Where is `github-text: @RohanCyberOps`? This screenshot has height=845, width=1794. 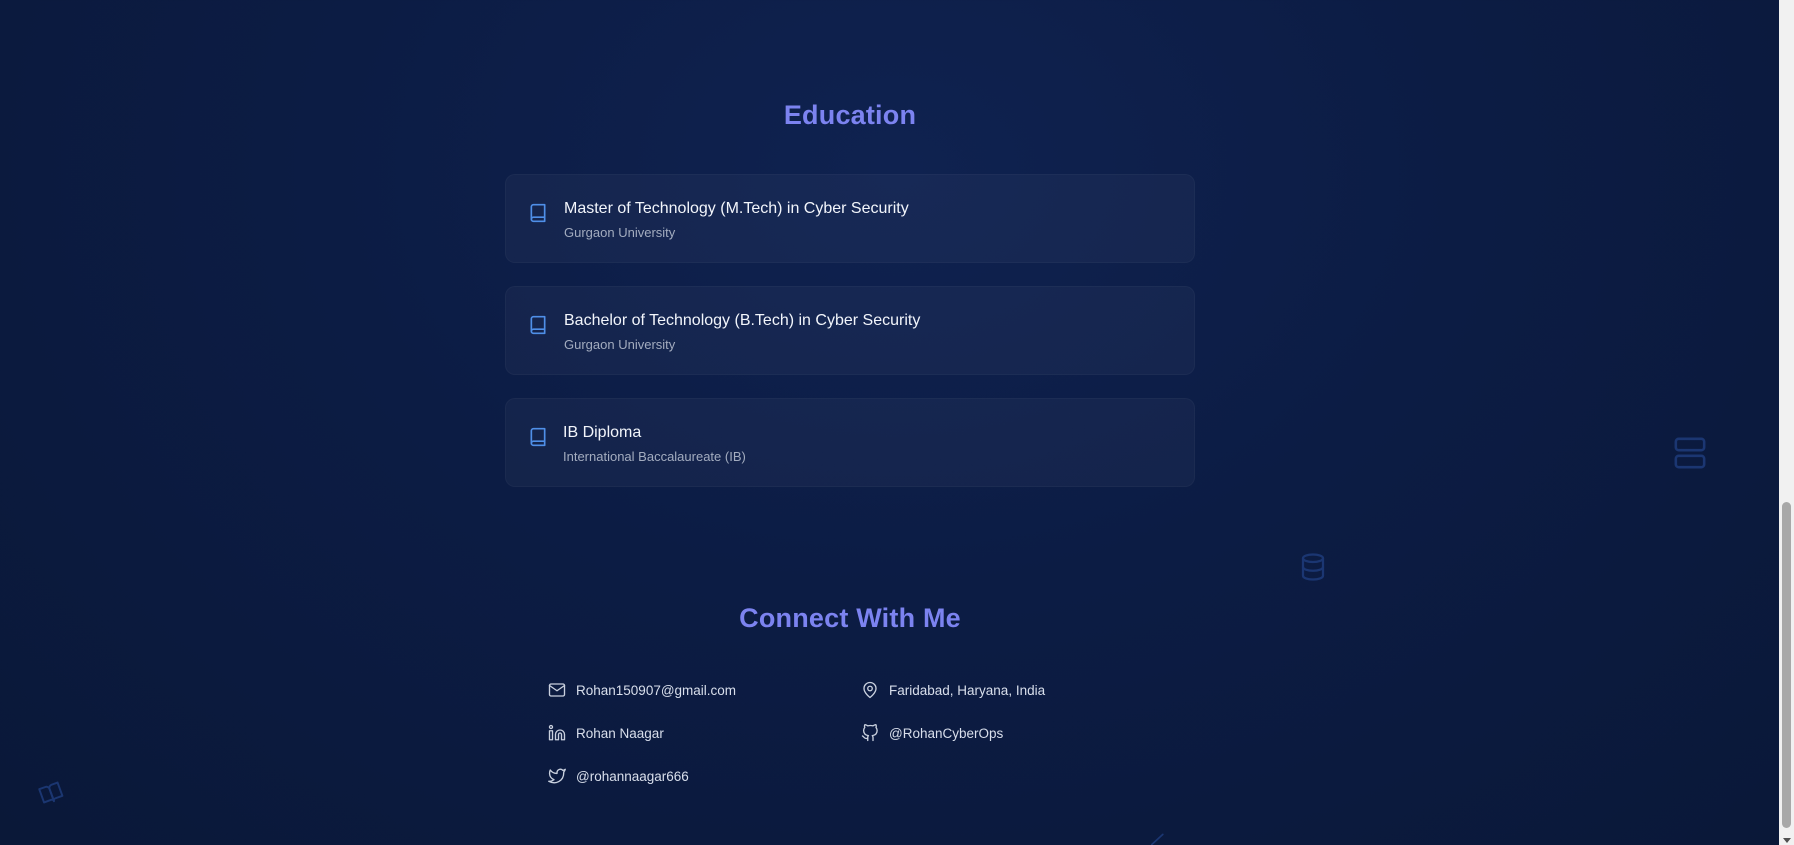 github-text: @RohanCyberOps is located at coordinates (946, 733).